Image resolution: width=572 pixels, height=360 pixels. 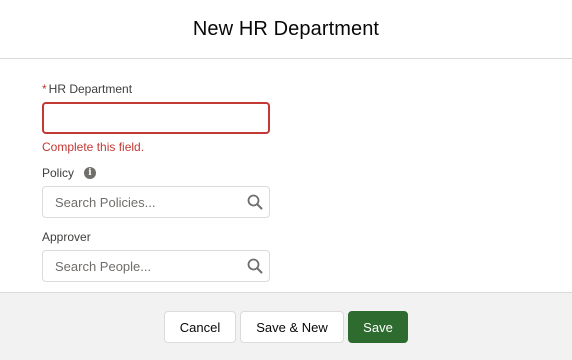 What do you see at coordinates (378, 327) in the screenshot?
I see `save-button: Save` at bounding box center [378, 327].